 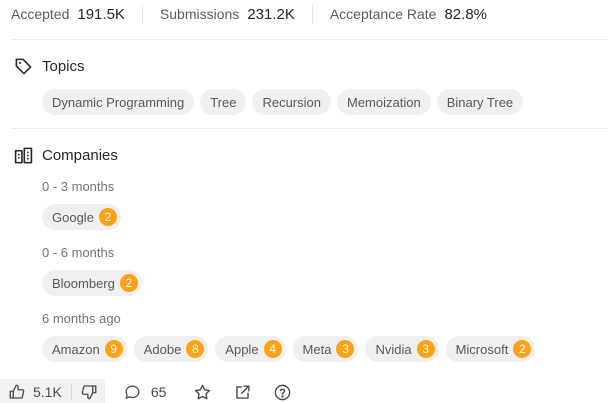 I want to click on company-name: Amazon, so click(x=76, y=349).